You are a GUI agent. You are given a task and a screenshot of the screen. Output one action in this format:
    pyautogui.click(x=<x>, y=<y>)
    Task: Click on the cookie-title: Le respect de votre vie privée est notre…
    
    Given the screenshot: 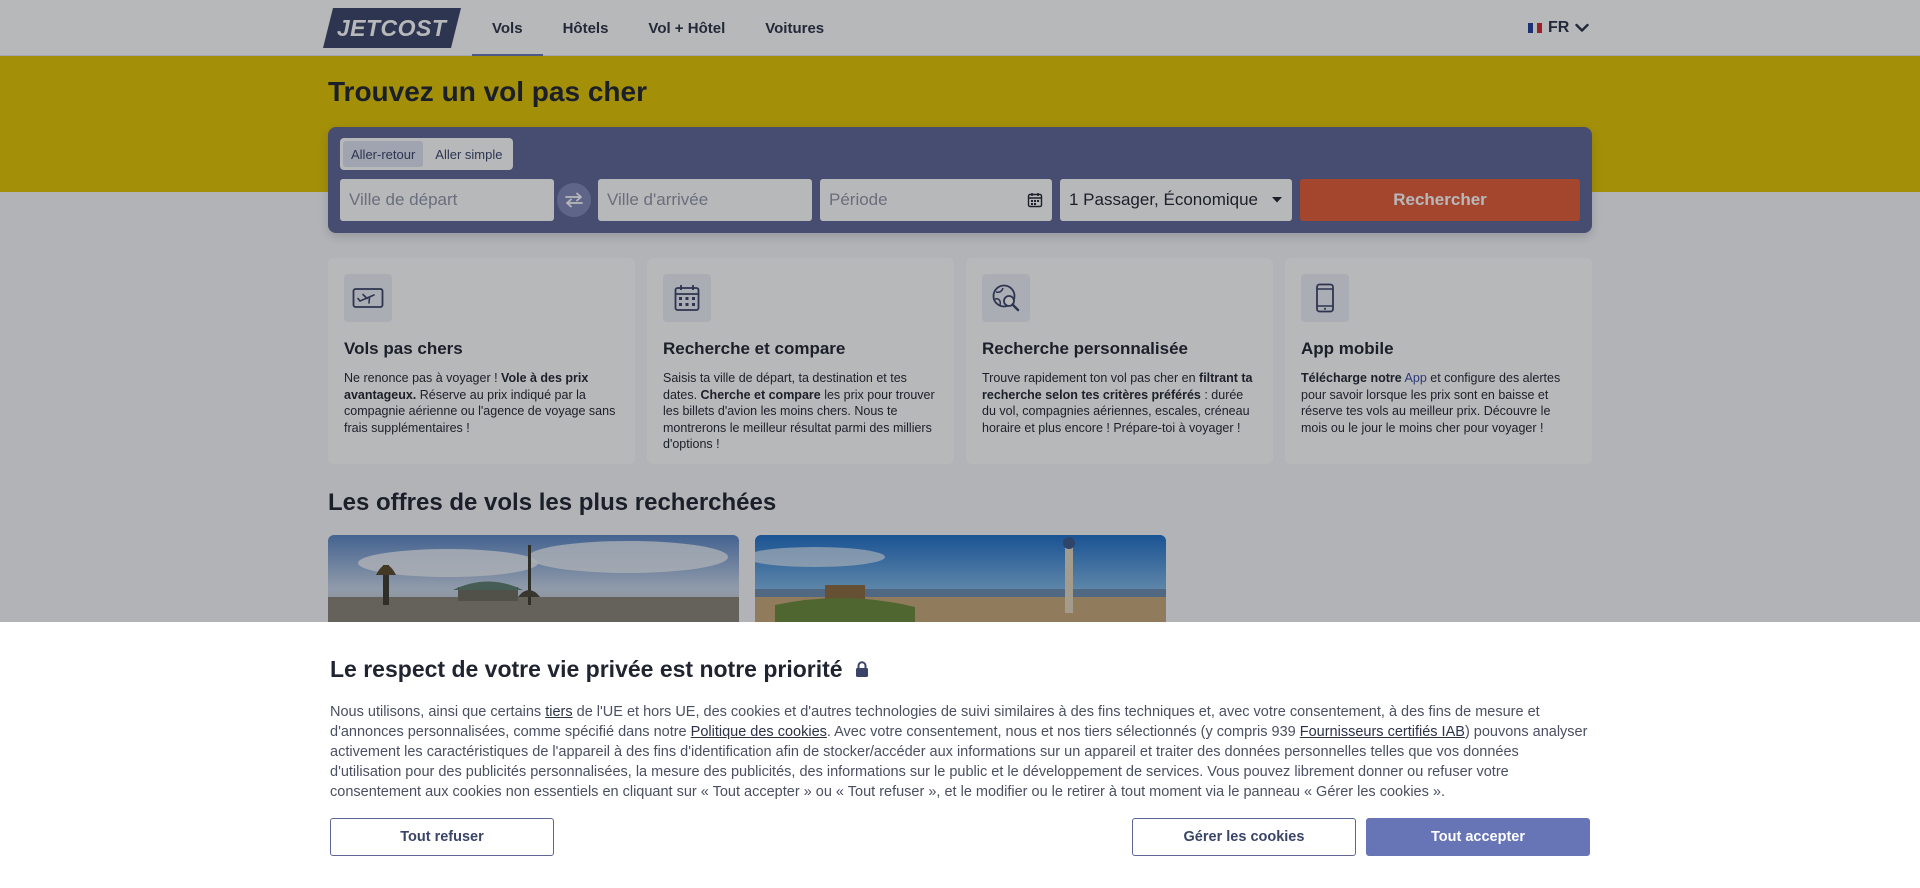 What is the action you would take?
    pyautogui.click(x=599, y=669)
    